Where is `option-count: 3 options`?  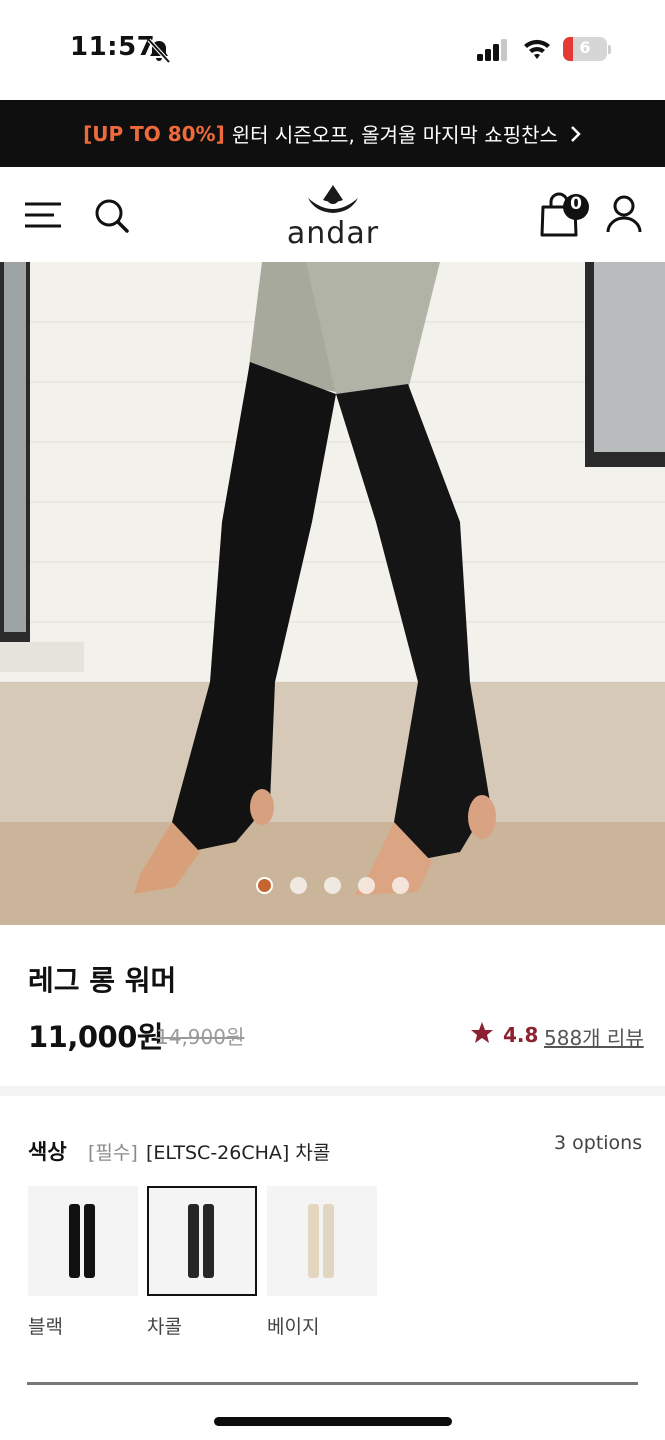 option-count: 3 options is located at coordinates (598, 1143).